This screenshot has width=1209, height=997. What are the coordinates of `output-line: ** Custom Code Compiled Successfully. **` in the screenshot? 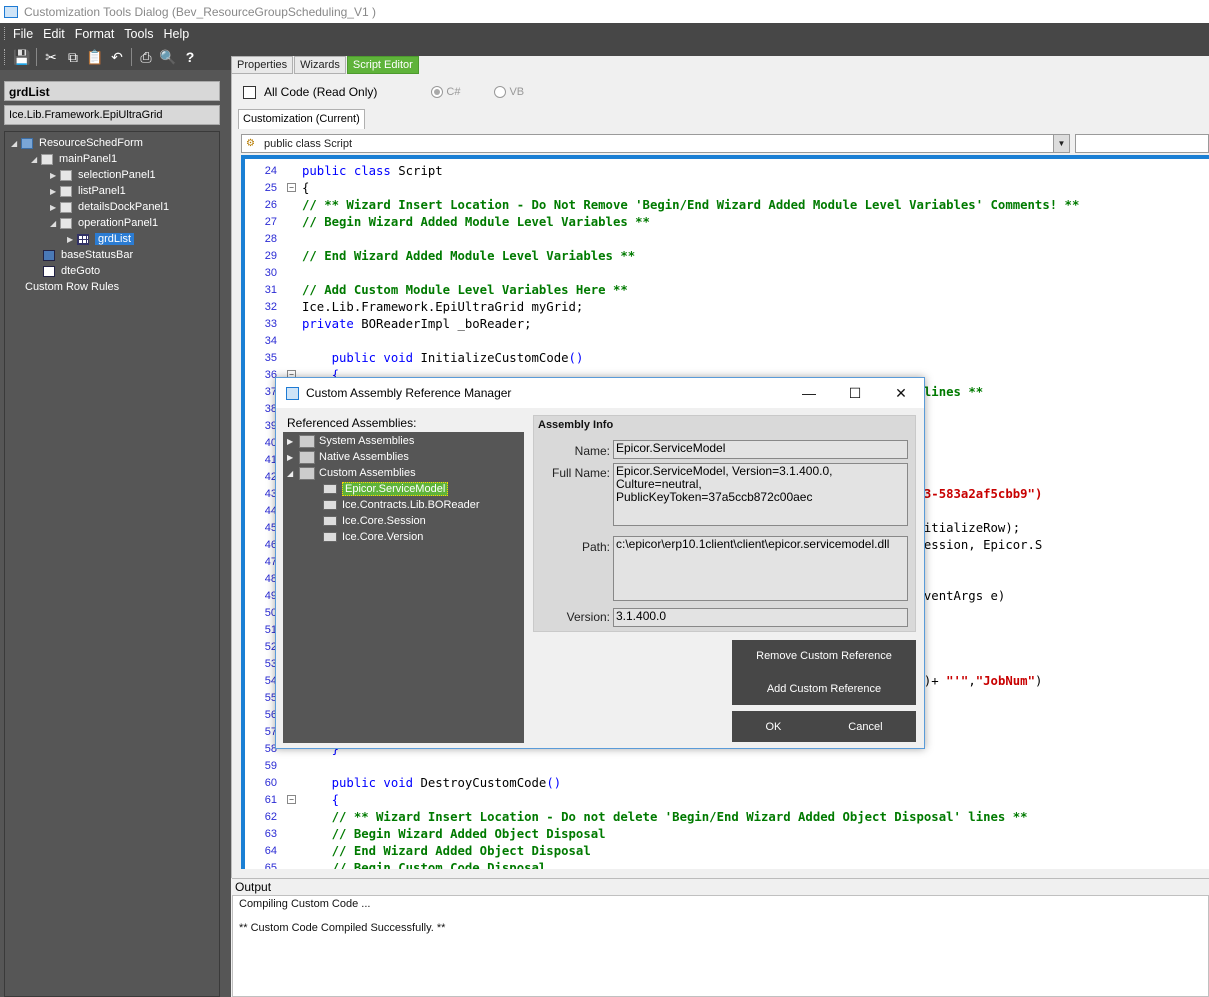 It's located at (342, 928).